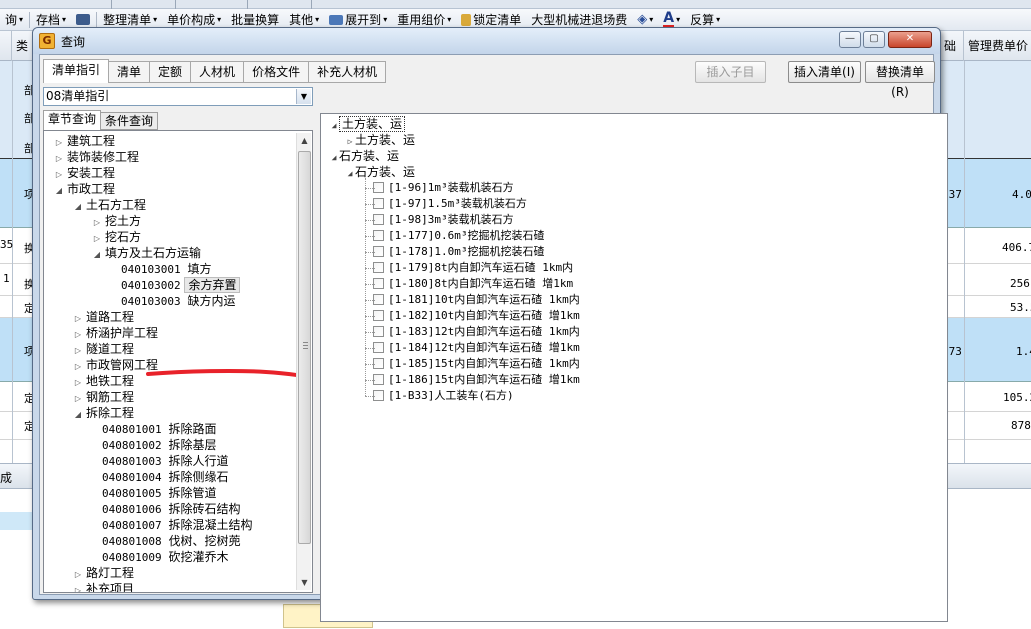 This screenshot has height=629, width=1031. What do you see at coordinates (72, 120) in the screenshot?
I see `tab-chapter-query: 章节查询` at bounding box center [72, 120].